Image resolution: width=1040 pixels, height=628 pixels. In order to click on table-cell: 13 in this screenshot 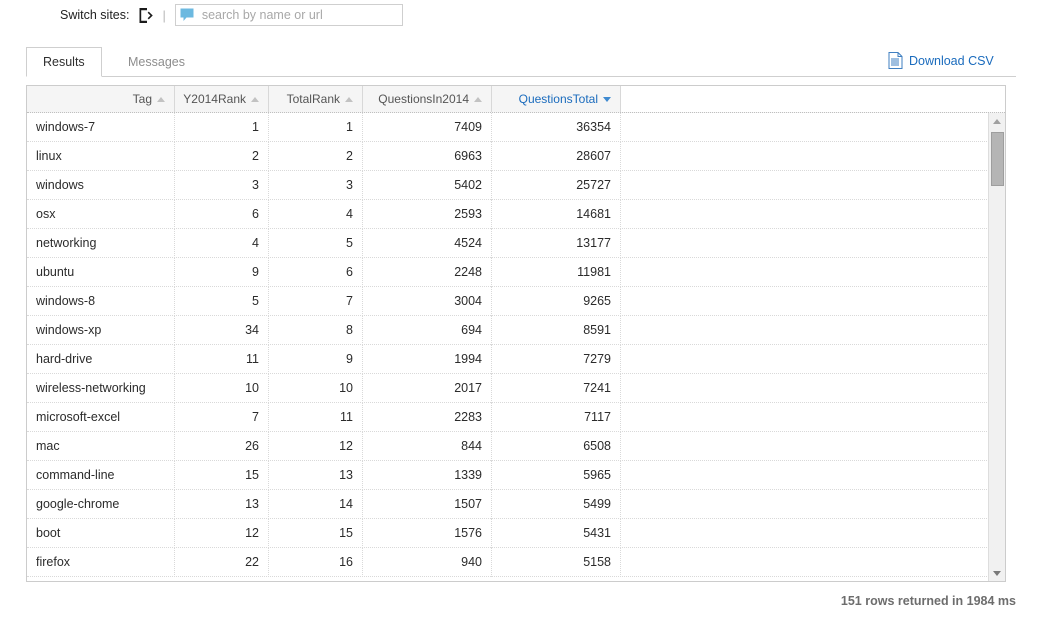, I will do `click(222, 504)`.